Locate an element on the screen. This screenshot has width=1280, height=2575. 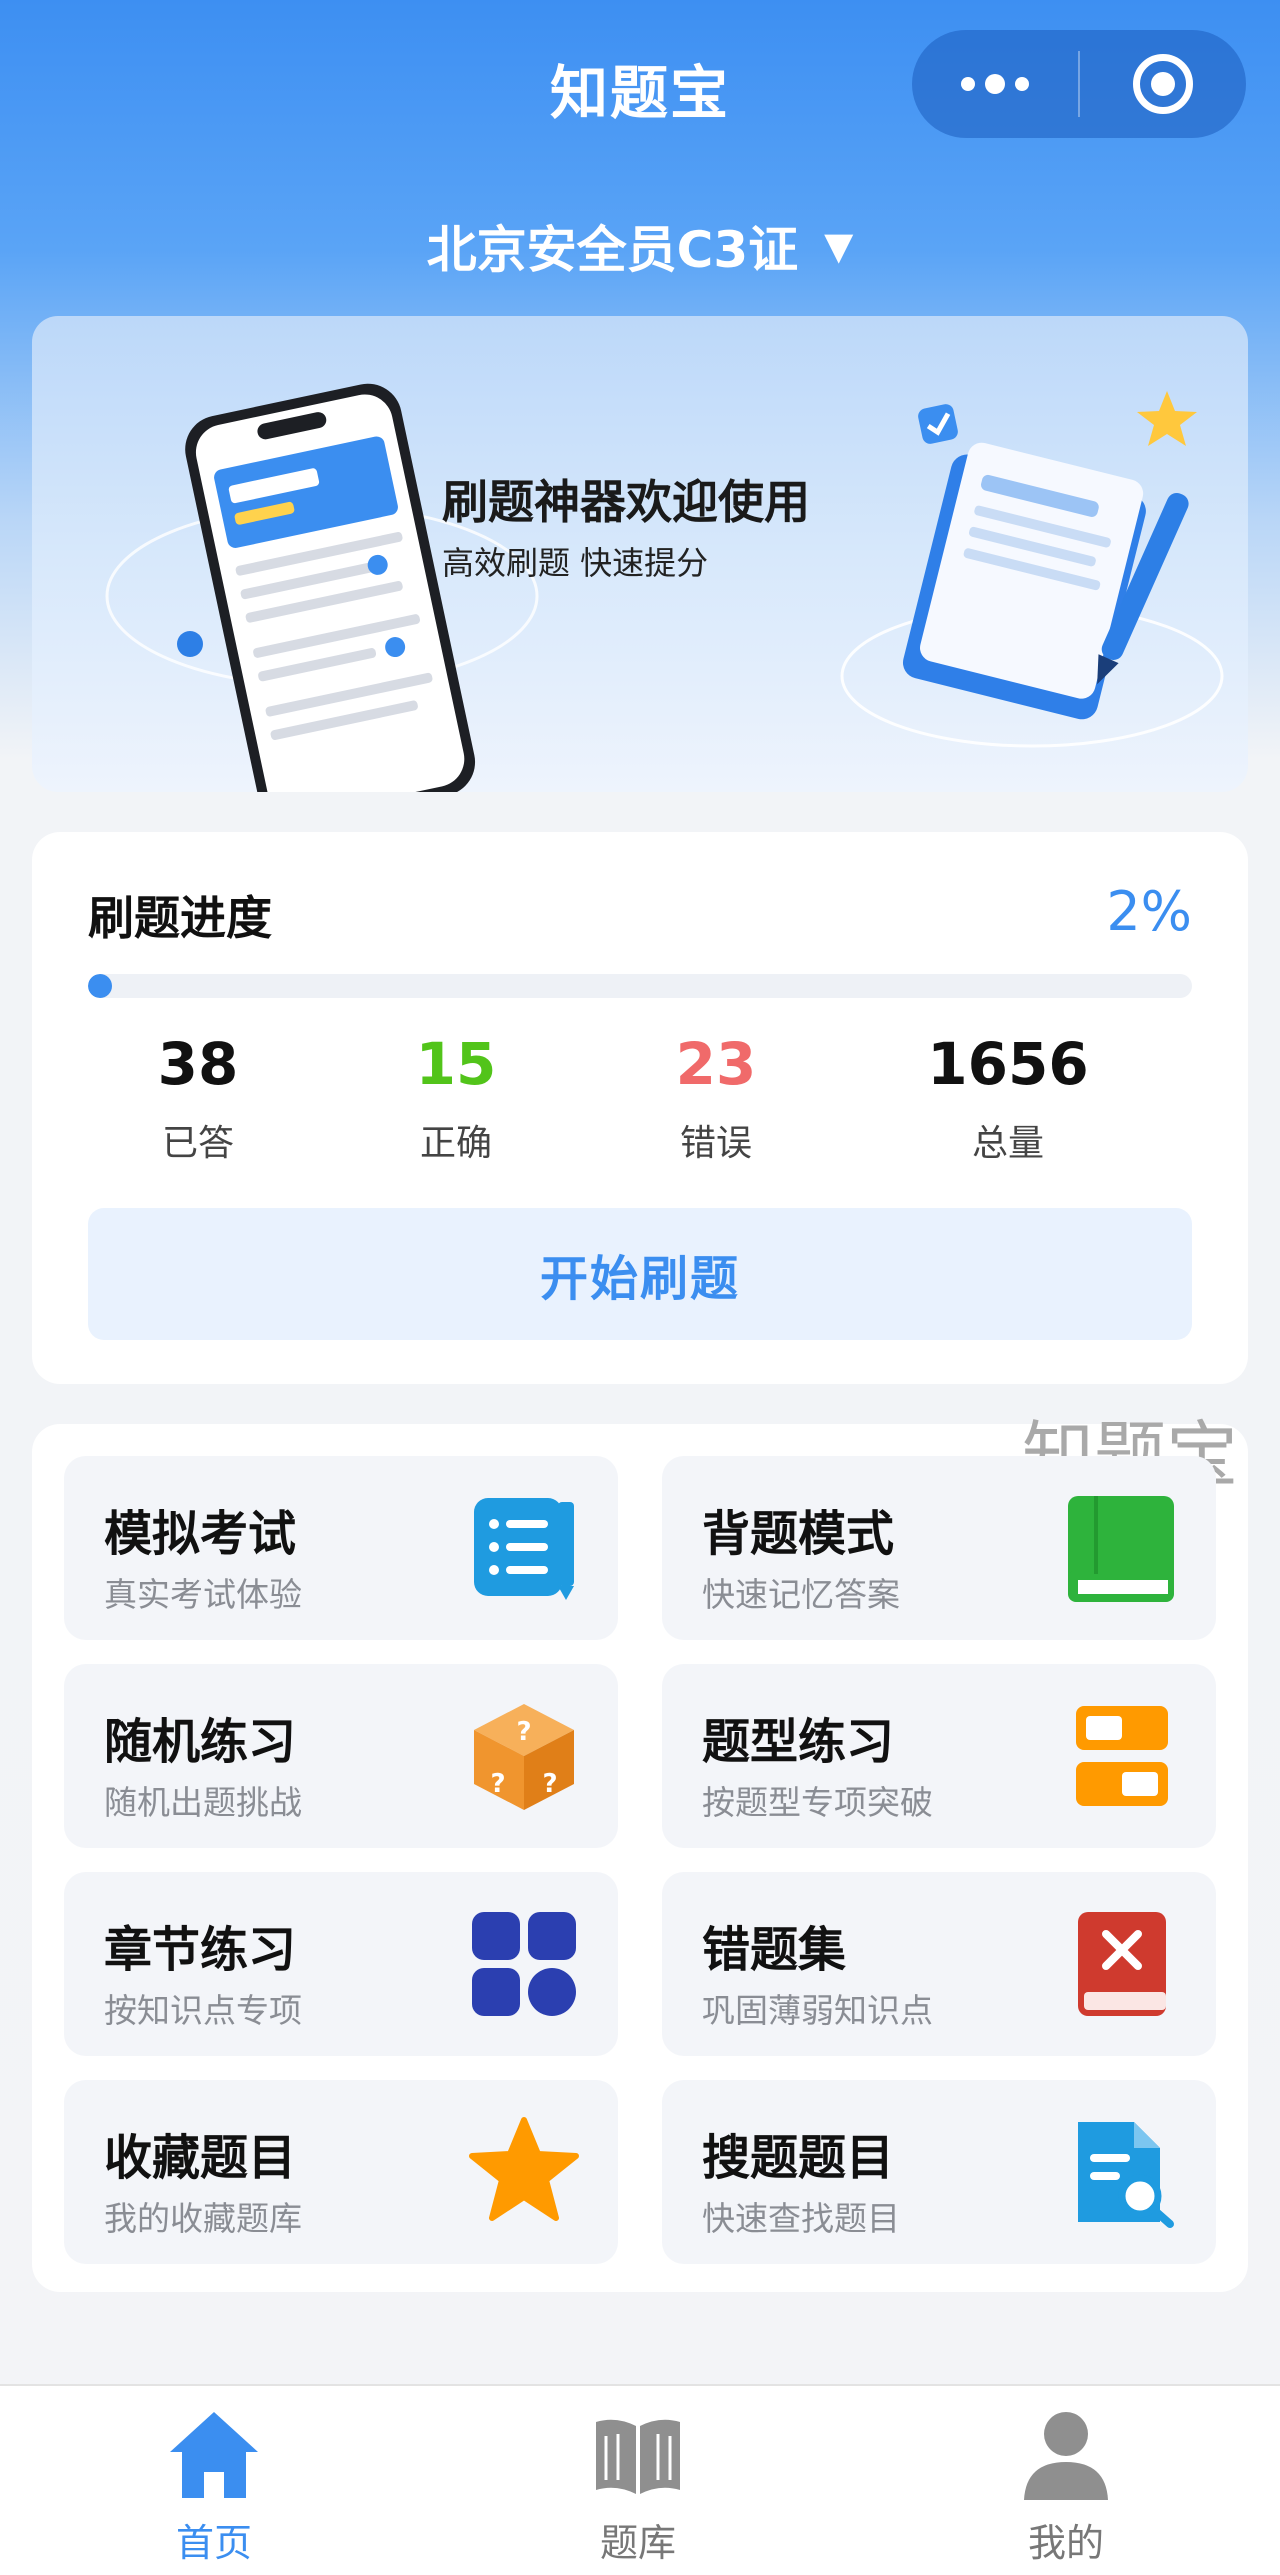
search-questions-tile: 搜题题目 快速查找题目 is located at coordinates (939, 2172).